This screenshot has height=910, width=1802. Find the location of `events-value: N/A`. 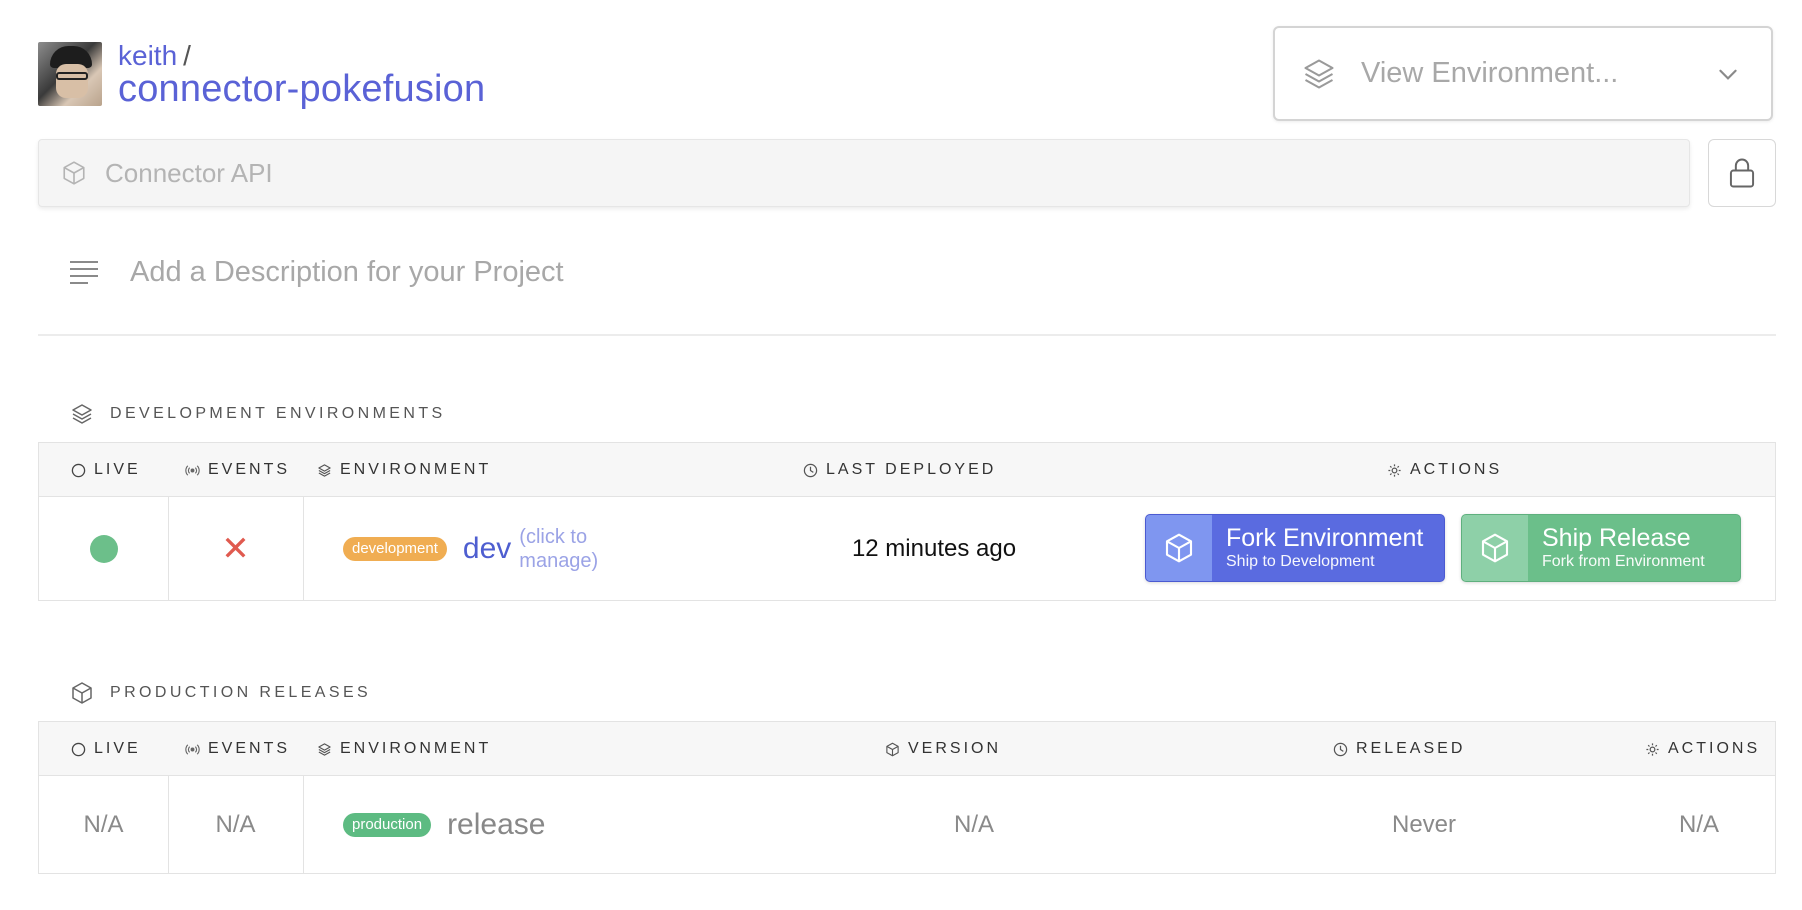

events-value: N/A is located at coordinates (235, 824).